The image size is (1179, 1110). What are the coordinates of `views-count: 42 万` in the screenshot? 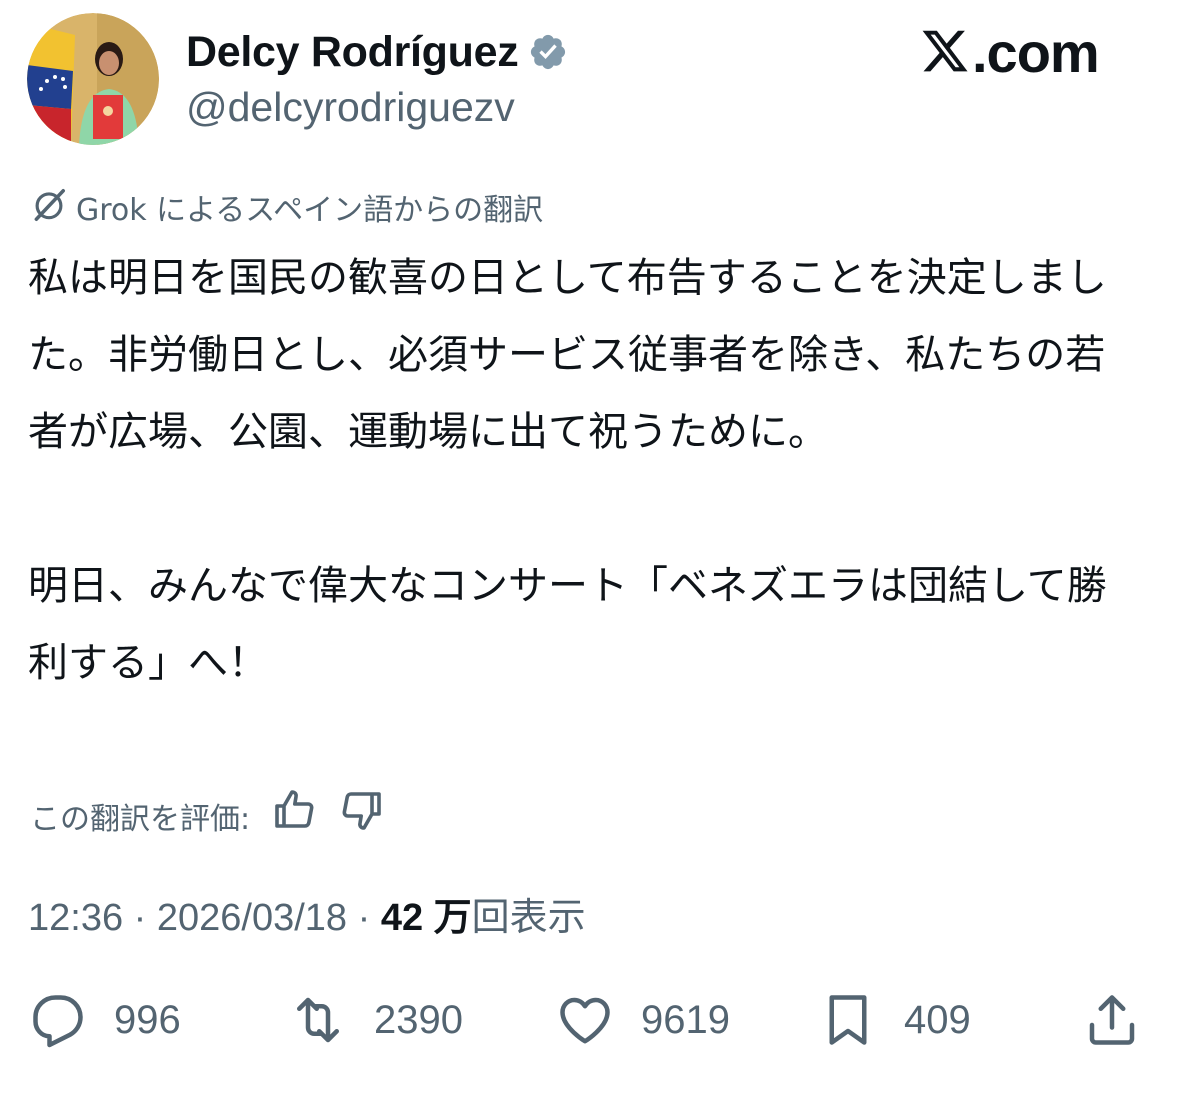 It's located at (426, 918).